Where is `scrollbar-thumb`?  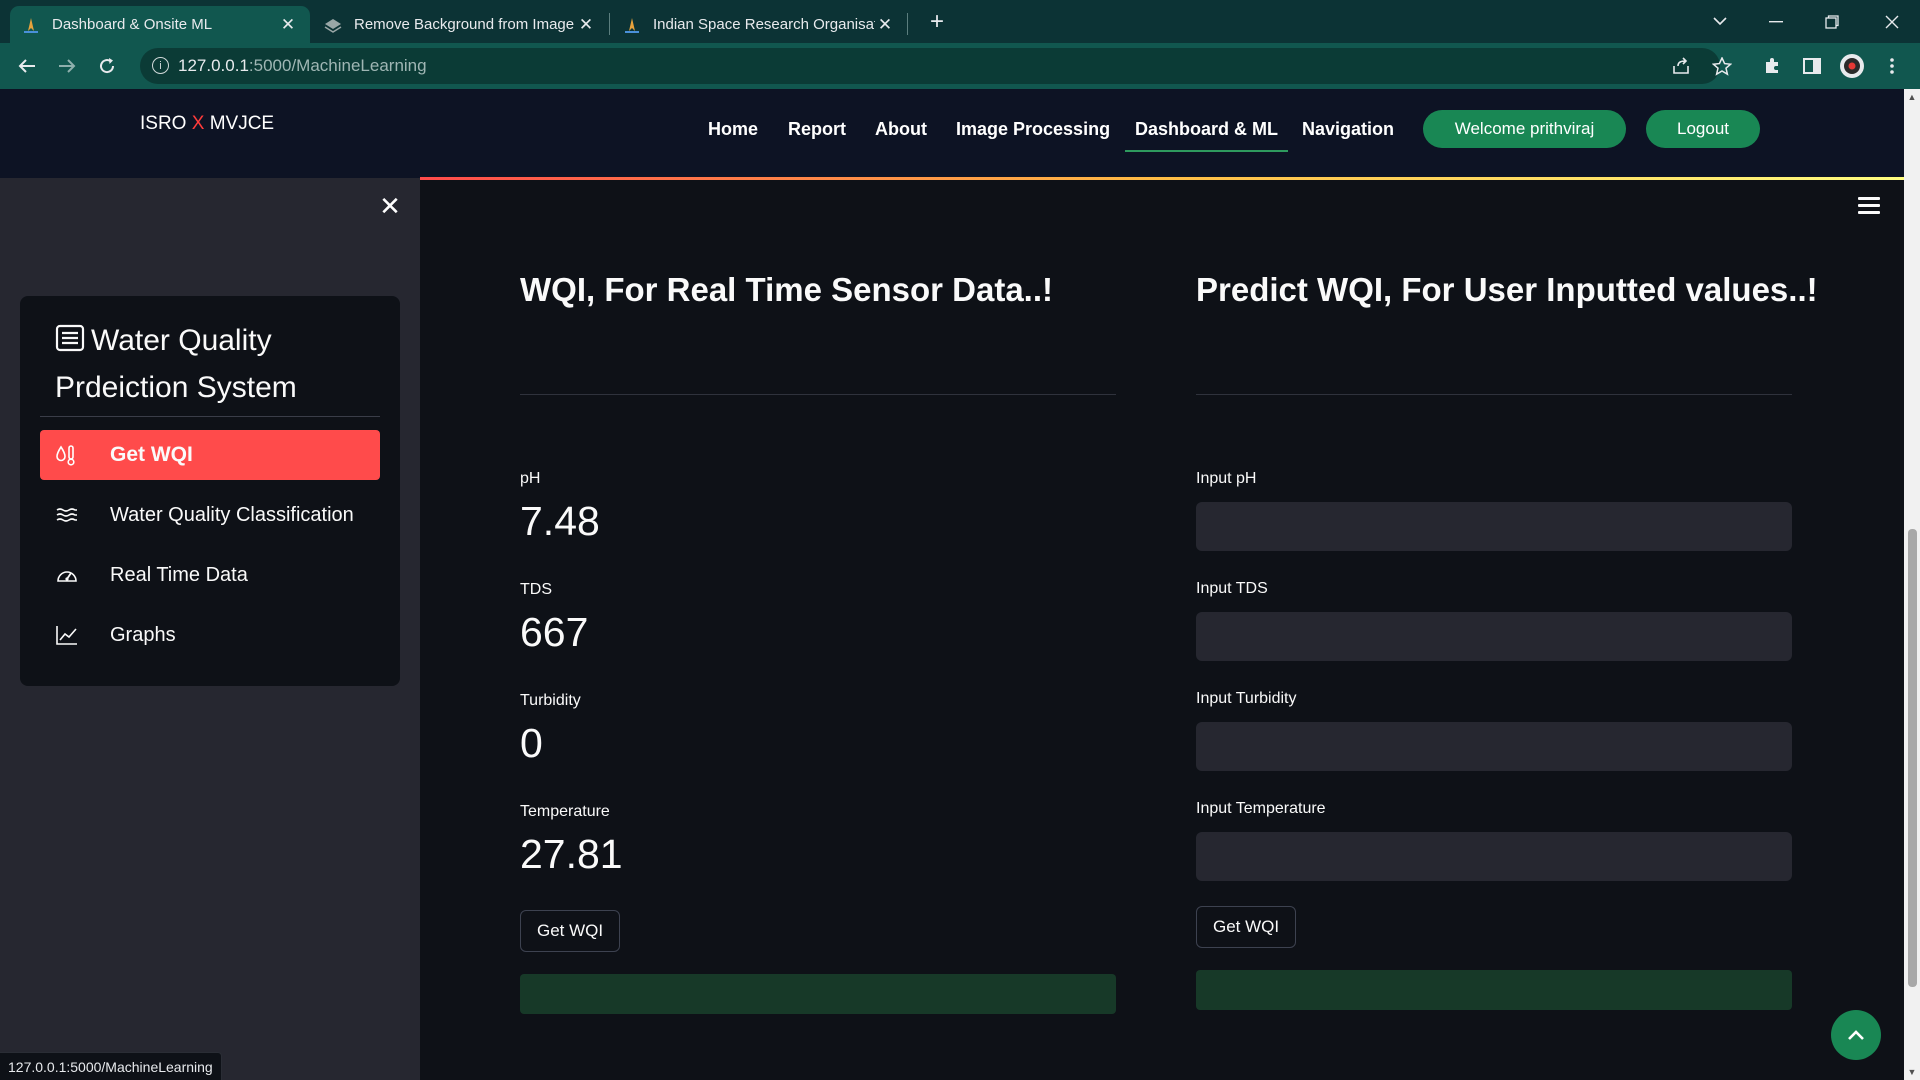 scrollbar-thumb is located at coordinates (1912, 758).